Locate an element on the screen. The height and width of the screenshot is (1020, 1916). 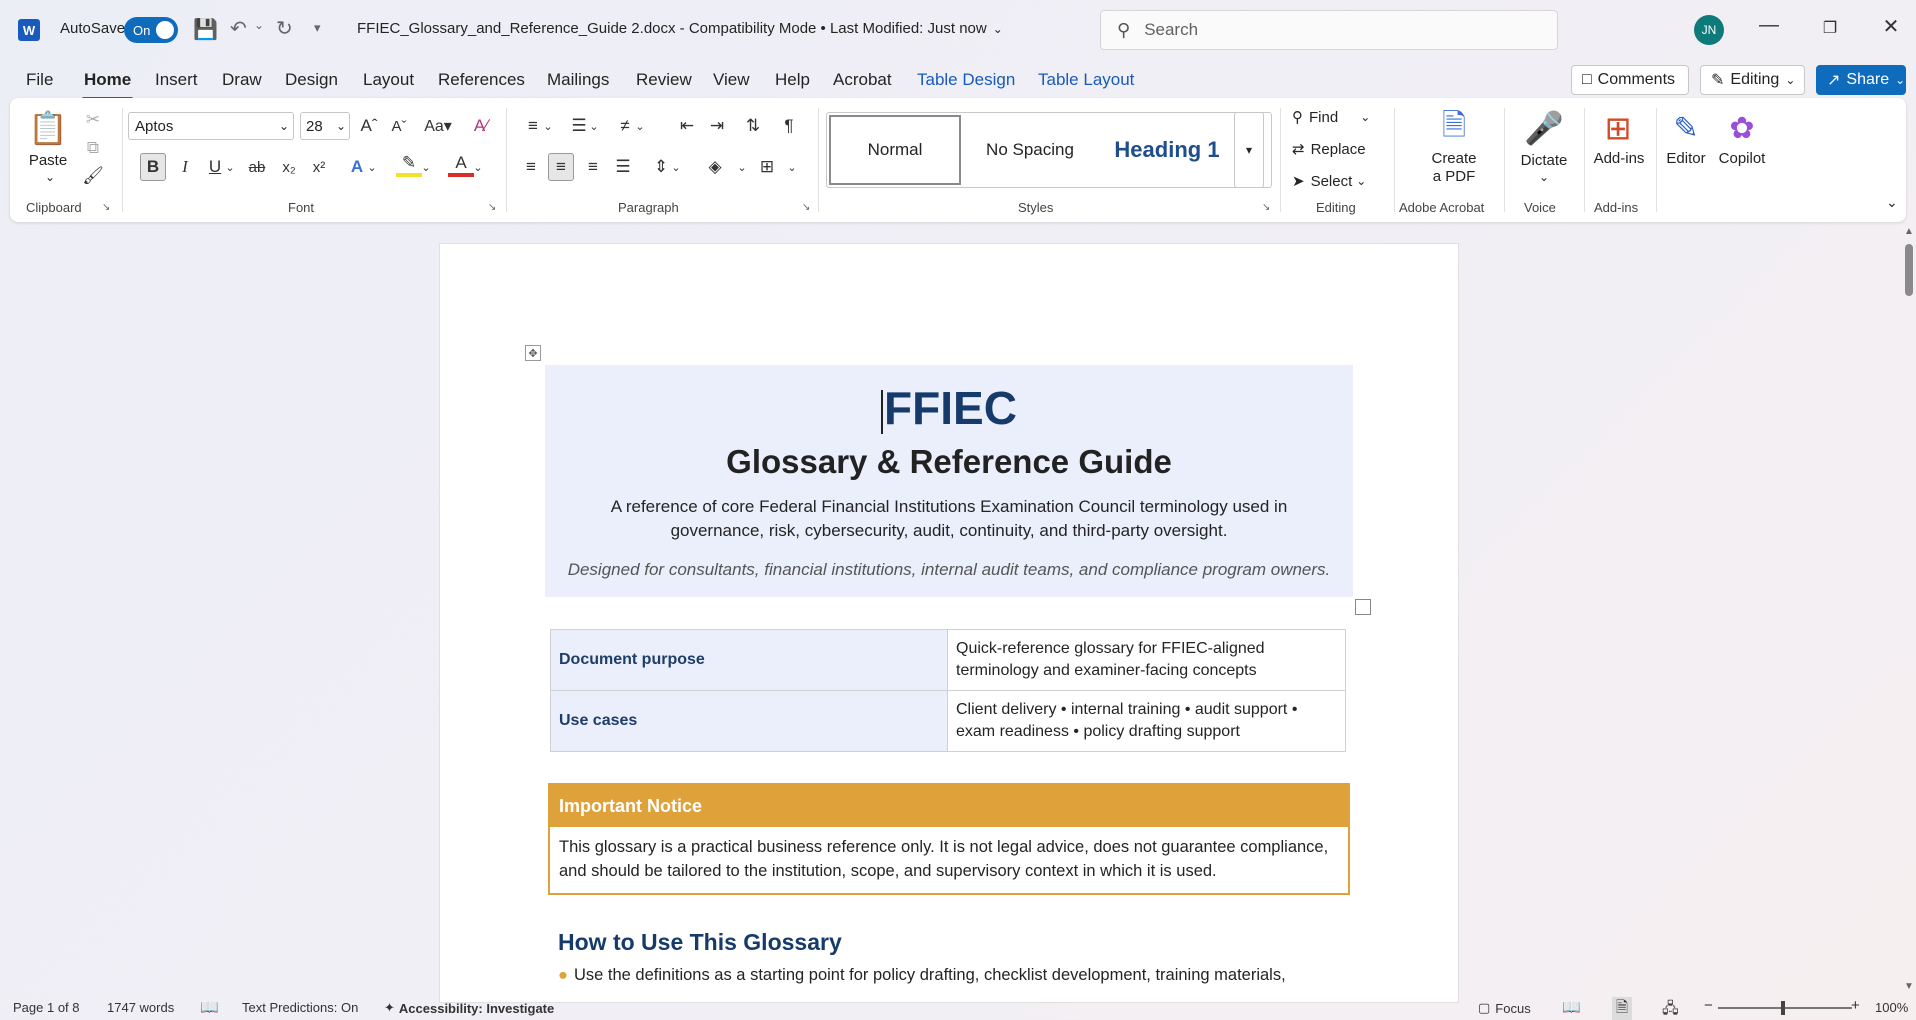
strikethrough-button: ab is located at coordinates (257, 167).